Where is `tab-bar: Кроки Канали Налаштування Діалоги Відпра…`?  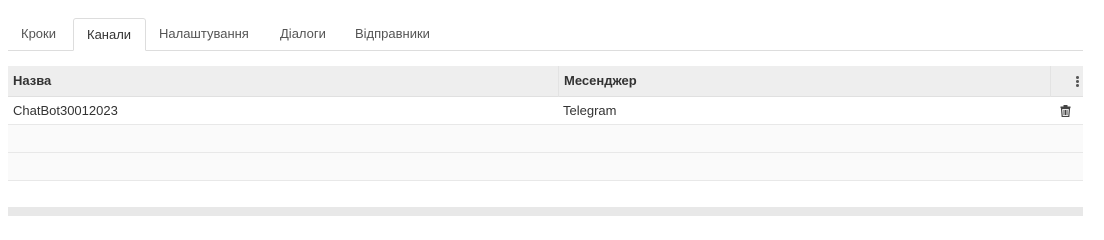 tab-bar: Кроки Канали Налаштування Діалоги Відпра… is located at coordinates (545, 34).